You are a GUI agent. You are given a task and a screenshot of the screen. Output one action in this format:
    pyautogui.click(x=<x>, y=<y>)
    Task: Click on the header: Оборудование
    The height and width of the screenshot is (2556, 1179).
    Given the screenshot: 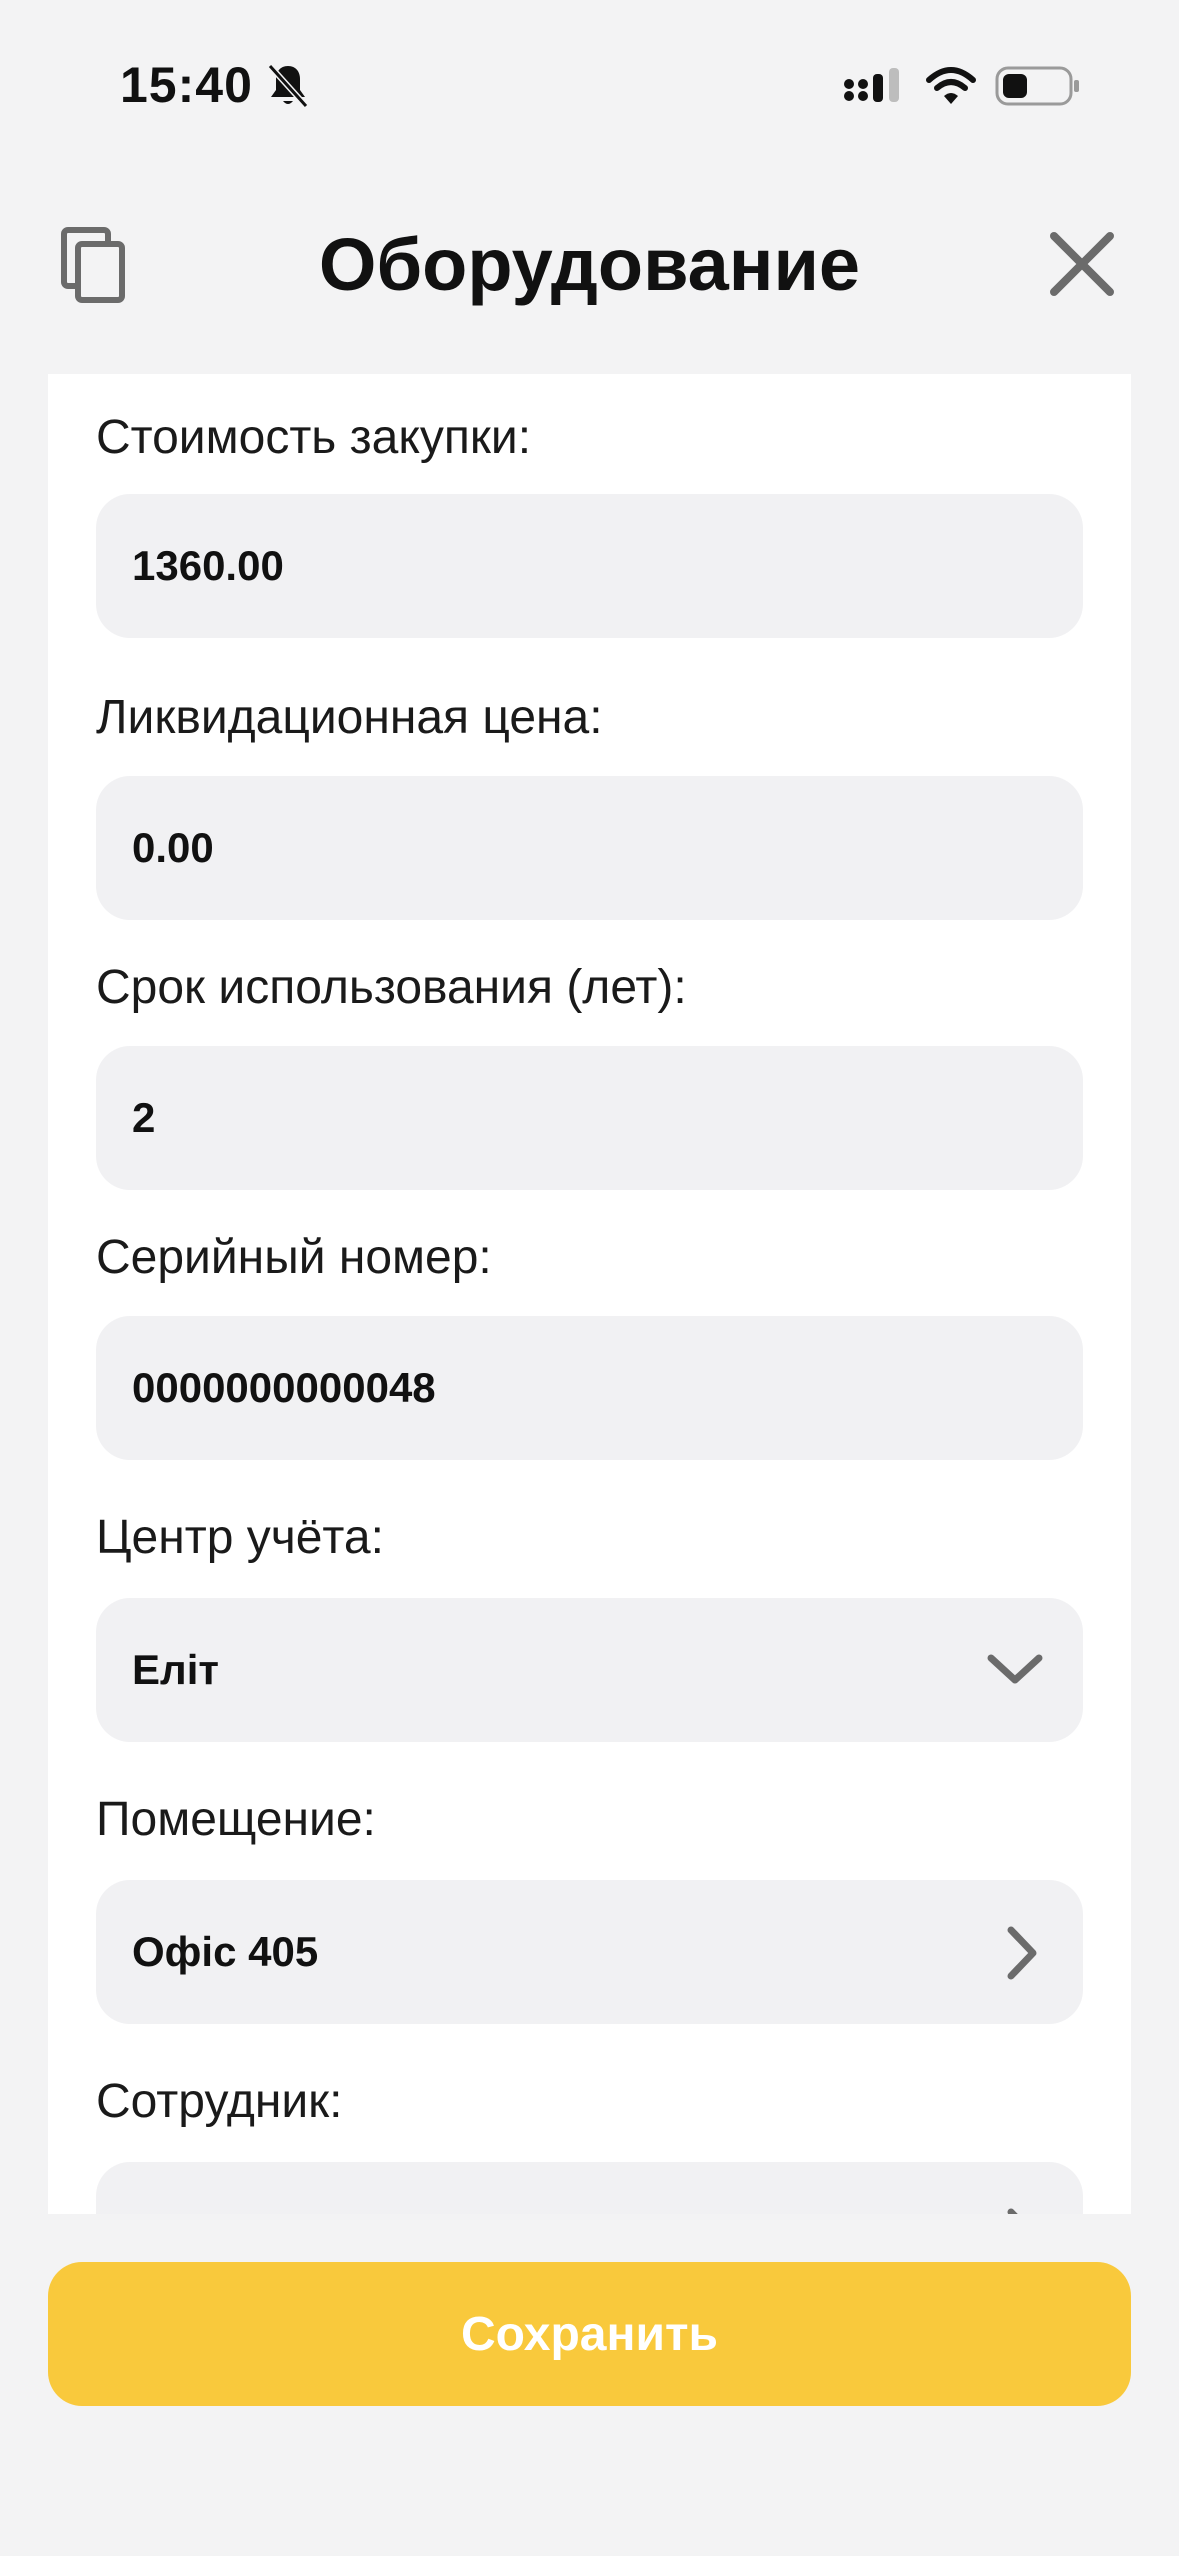 What is the action you would take?
    pyautogui.click(x=589, y=265)
    